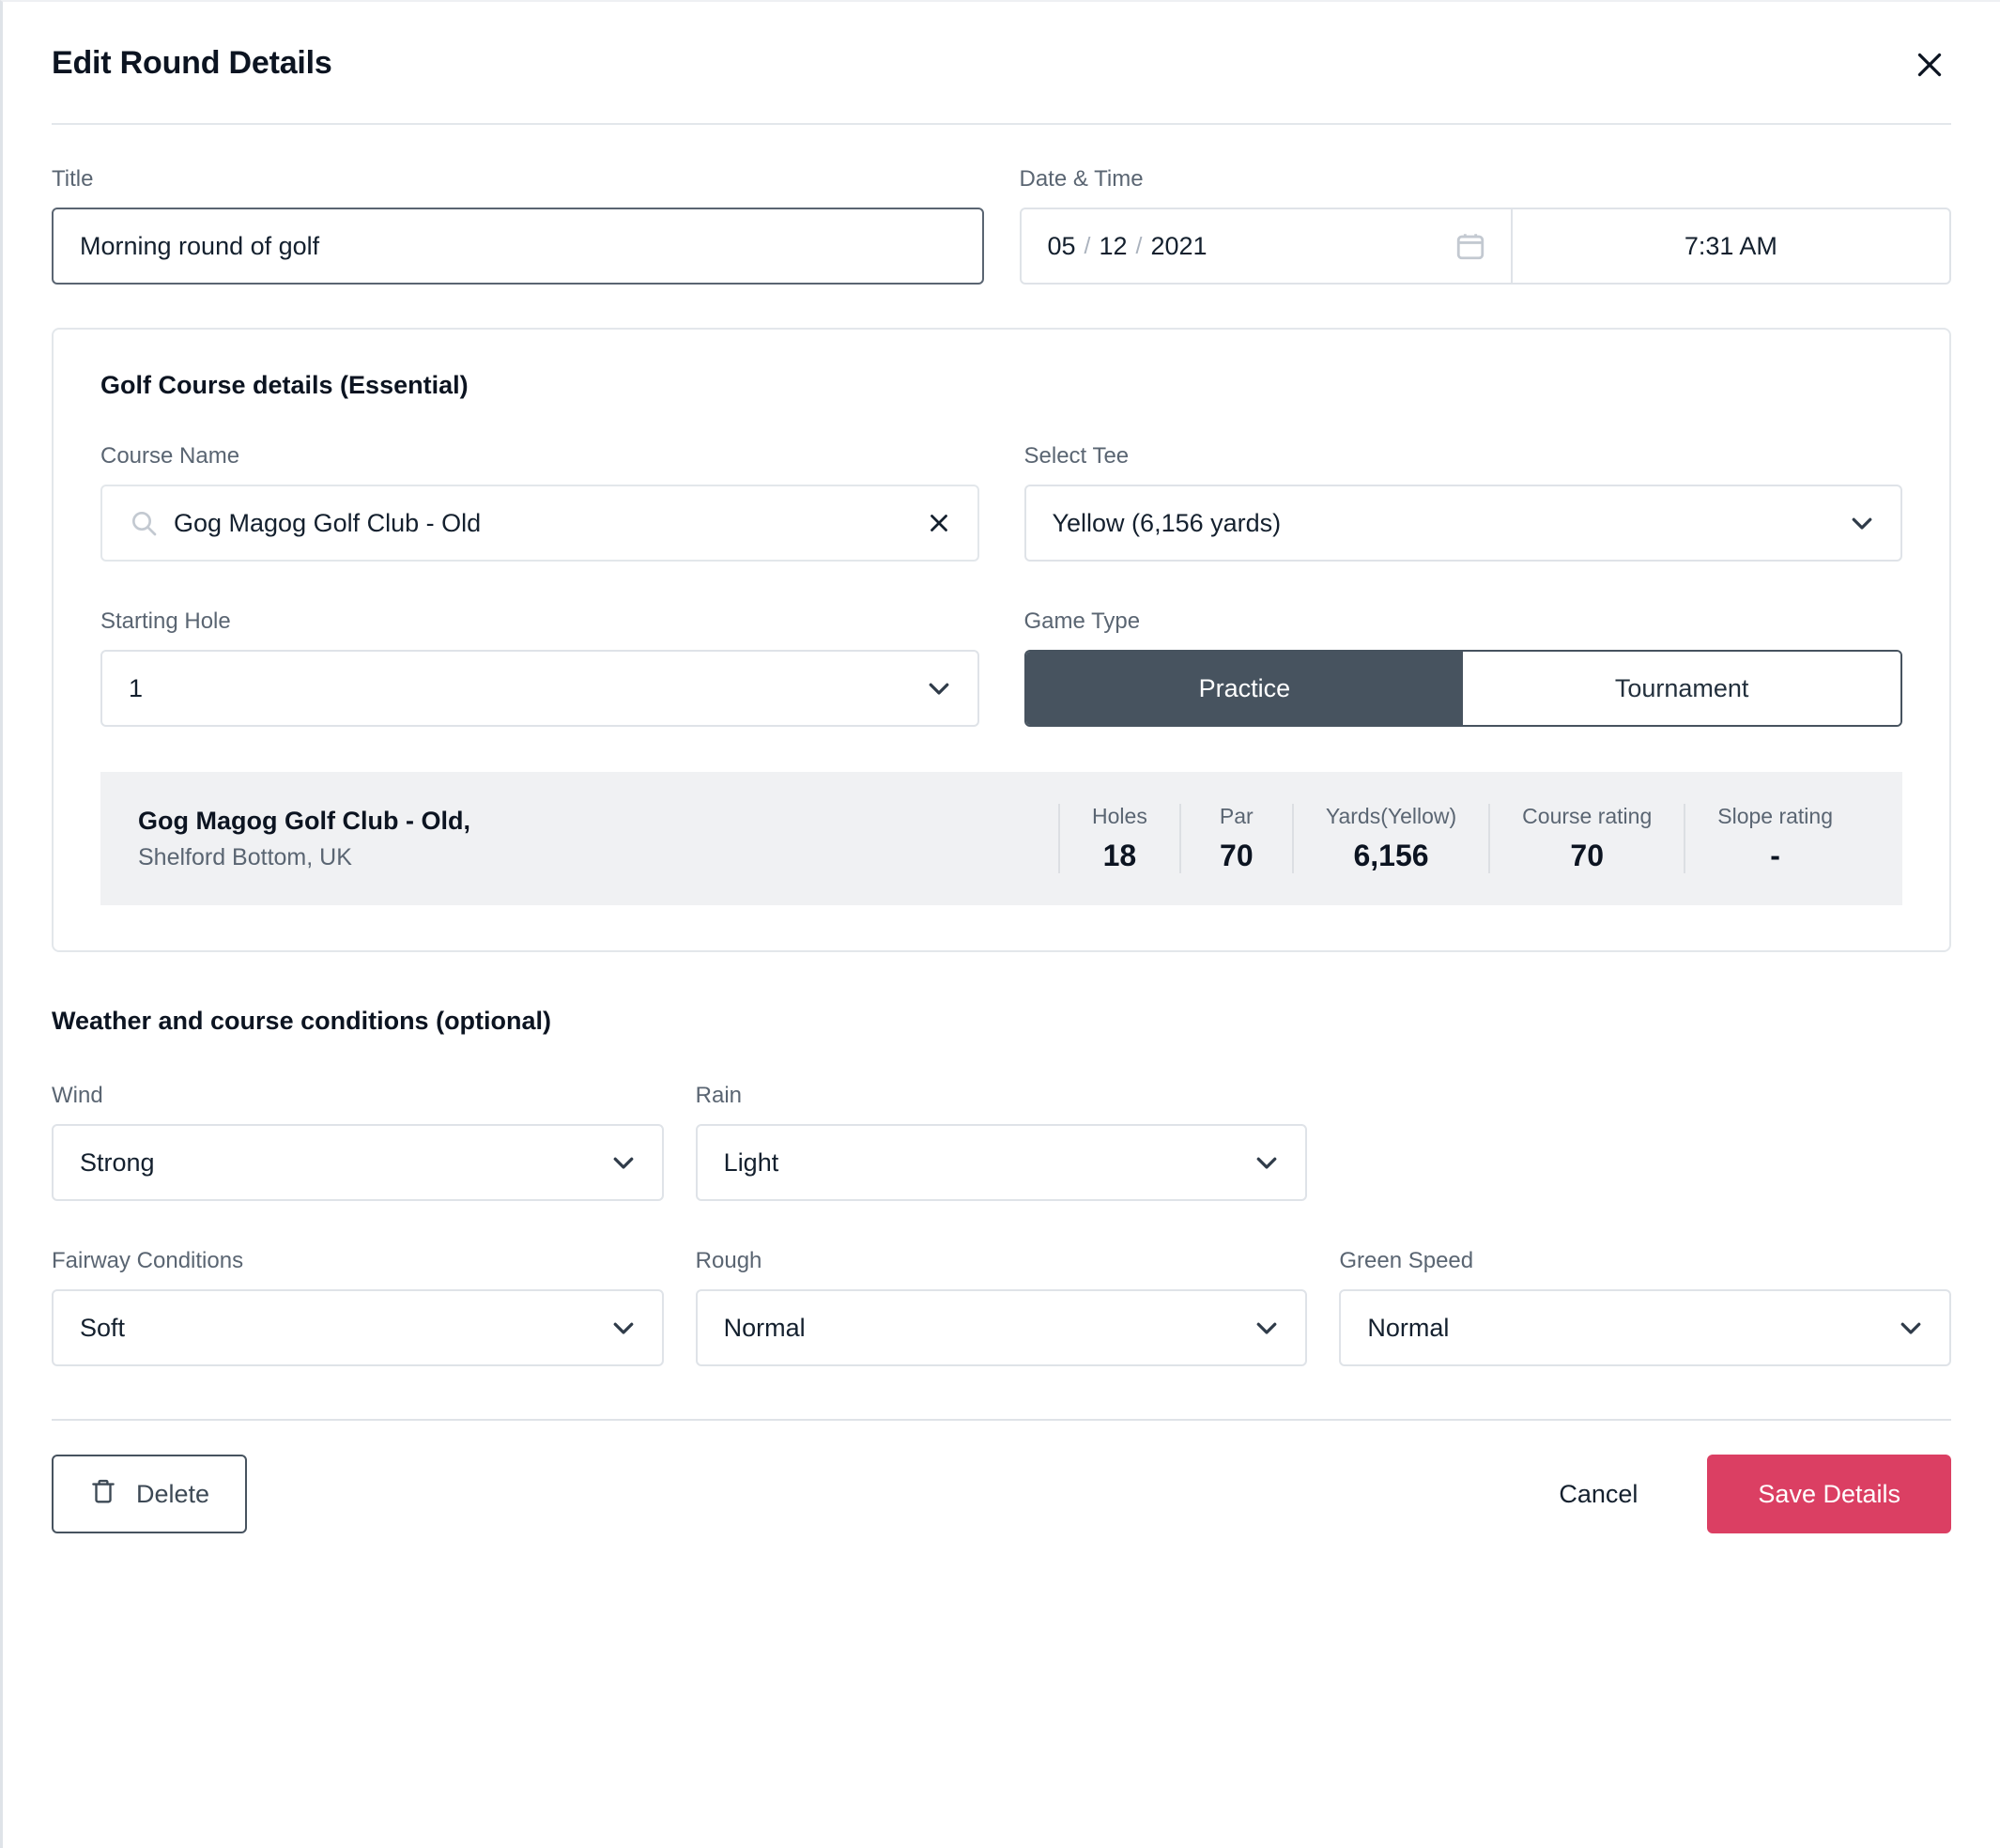 The width and height of the screenshot is (2000, 1848). Describe the element at coordinates (1775, 855) in the screenshot. I see `stat-slope-rating-value: -` at that location.